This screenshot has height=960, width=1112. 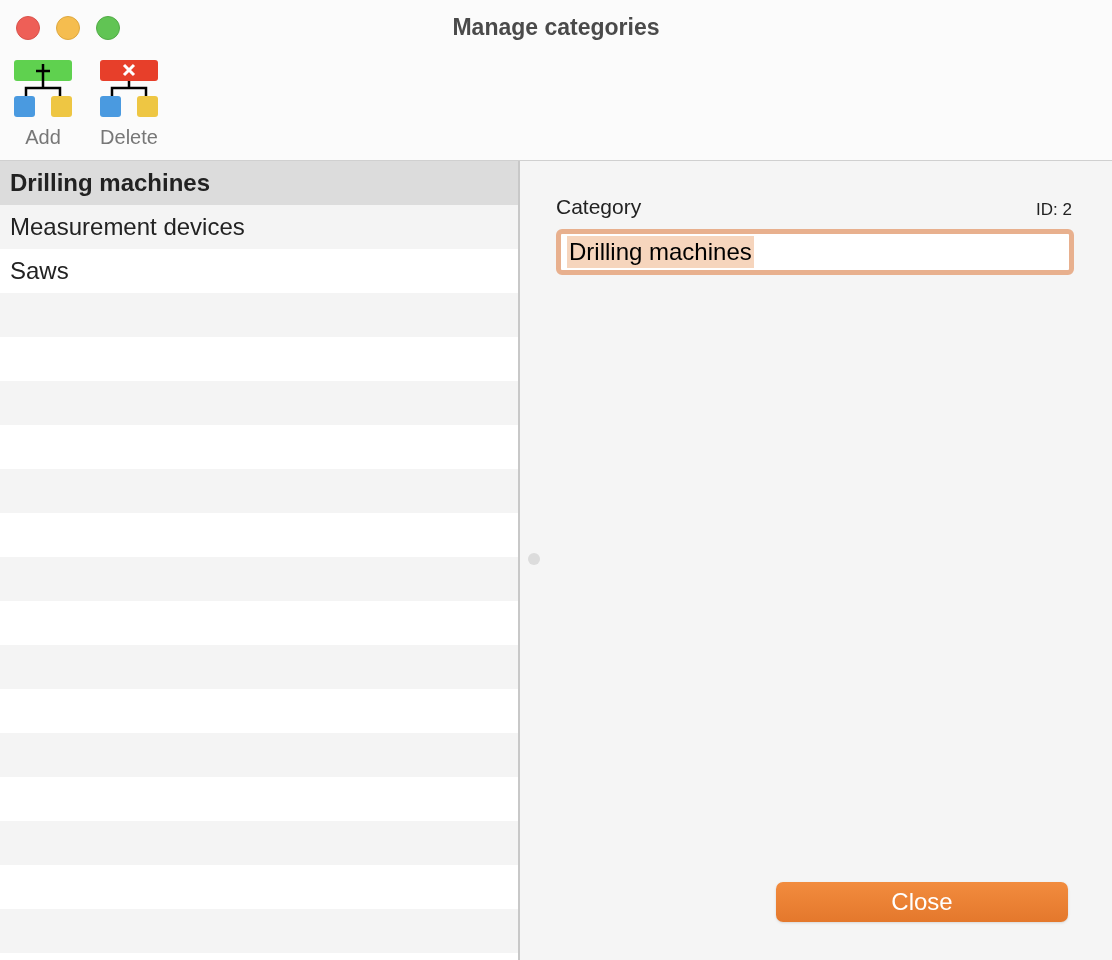 I want to click on window-title: Manage categories, so click(x=556, y=27).